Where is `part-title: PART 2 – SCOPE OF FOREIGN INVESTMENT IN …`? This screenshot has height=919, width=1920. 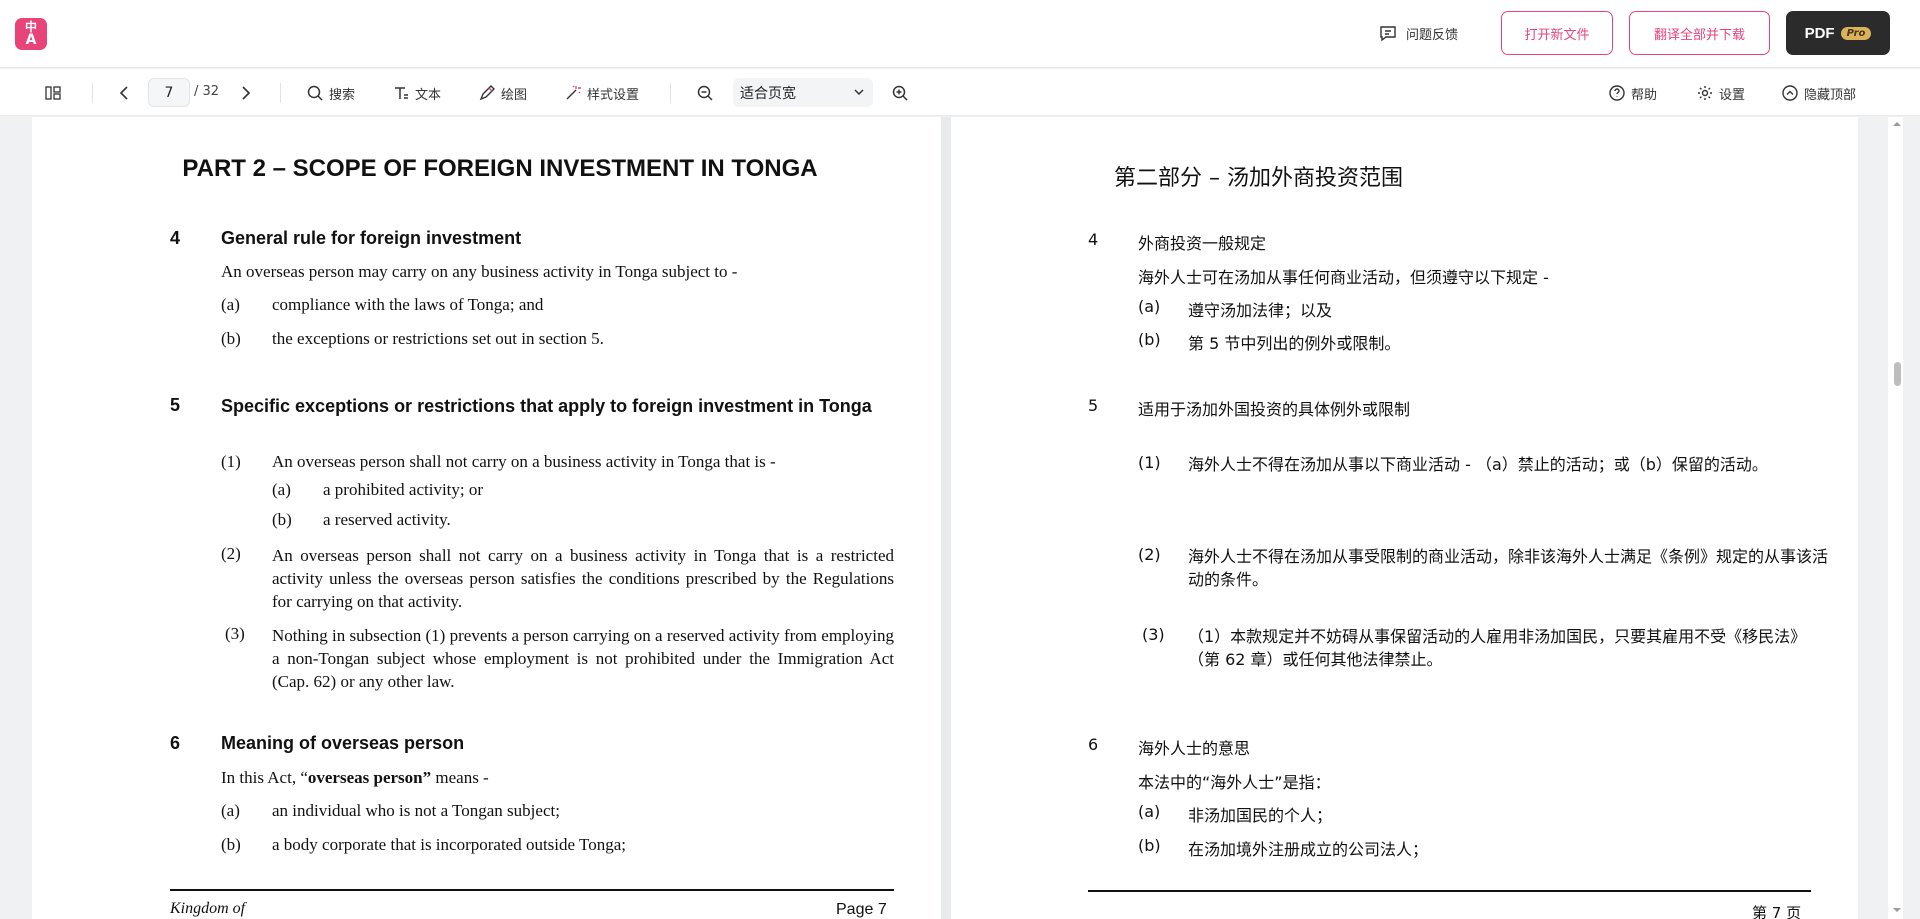
part-title: PART 2 – SCOPE OF FOREIGN INVESTMENT IN … is located at coordinates (500, 168).